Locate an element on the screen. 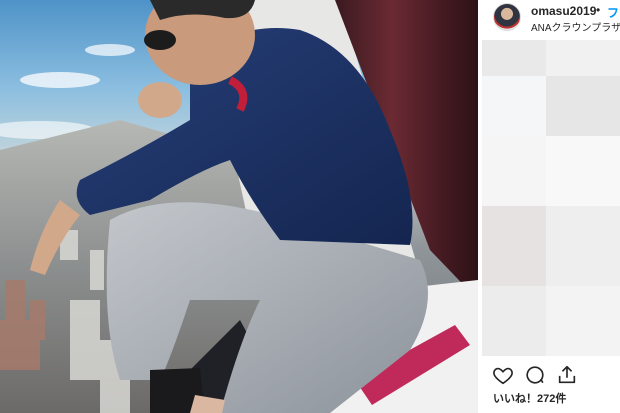 This screenshot has width=620, height=413. avatar is located at coordinates (507, 17).